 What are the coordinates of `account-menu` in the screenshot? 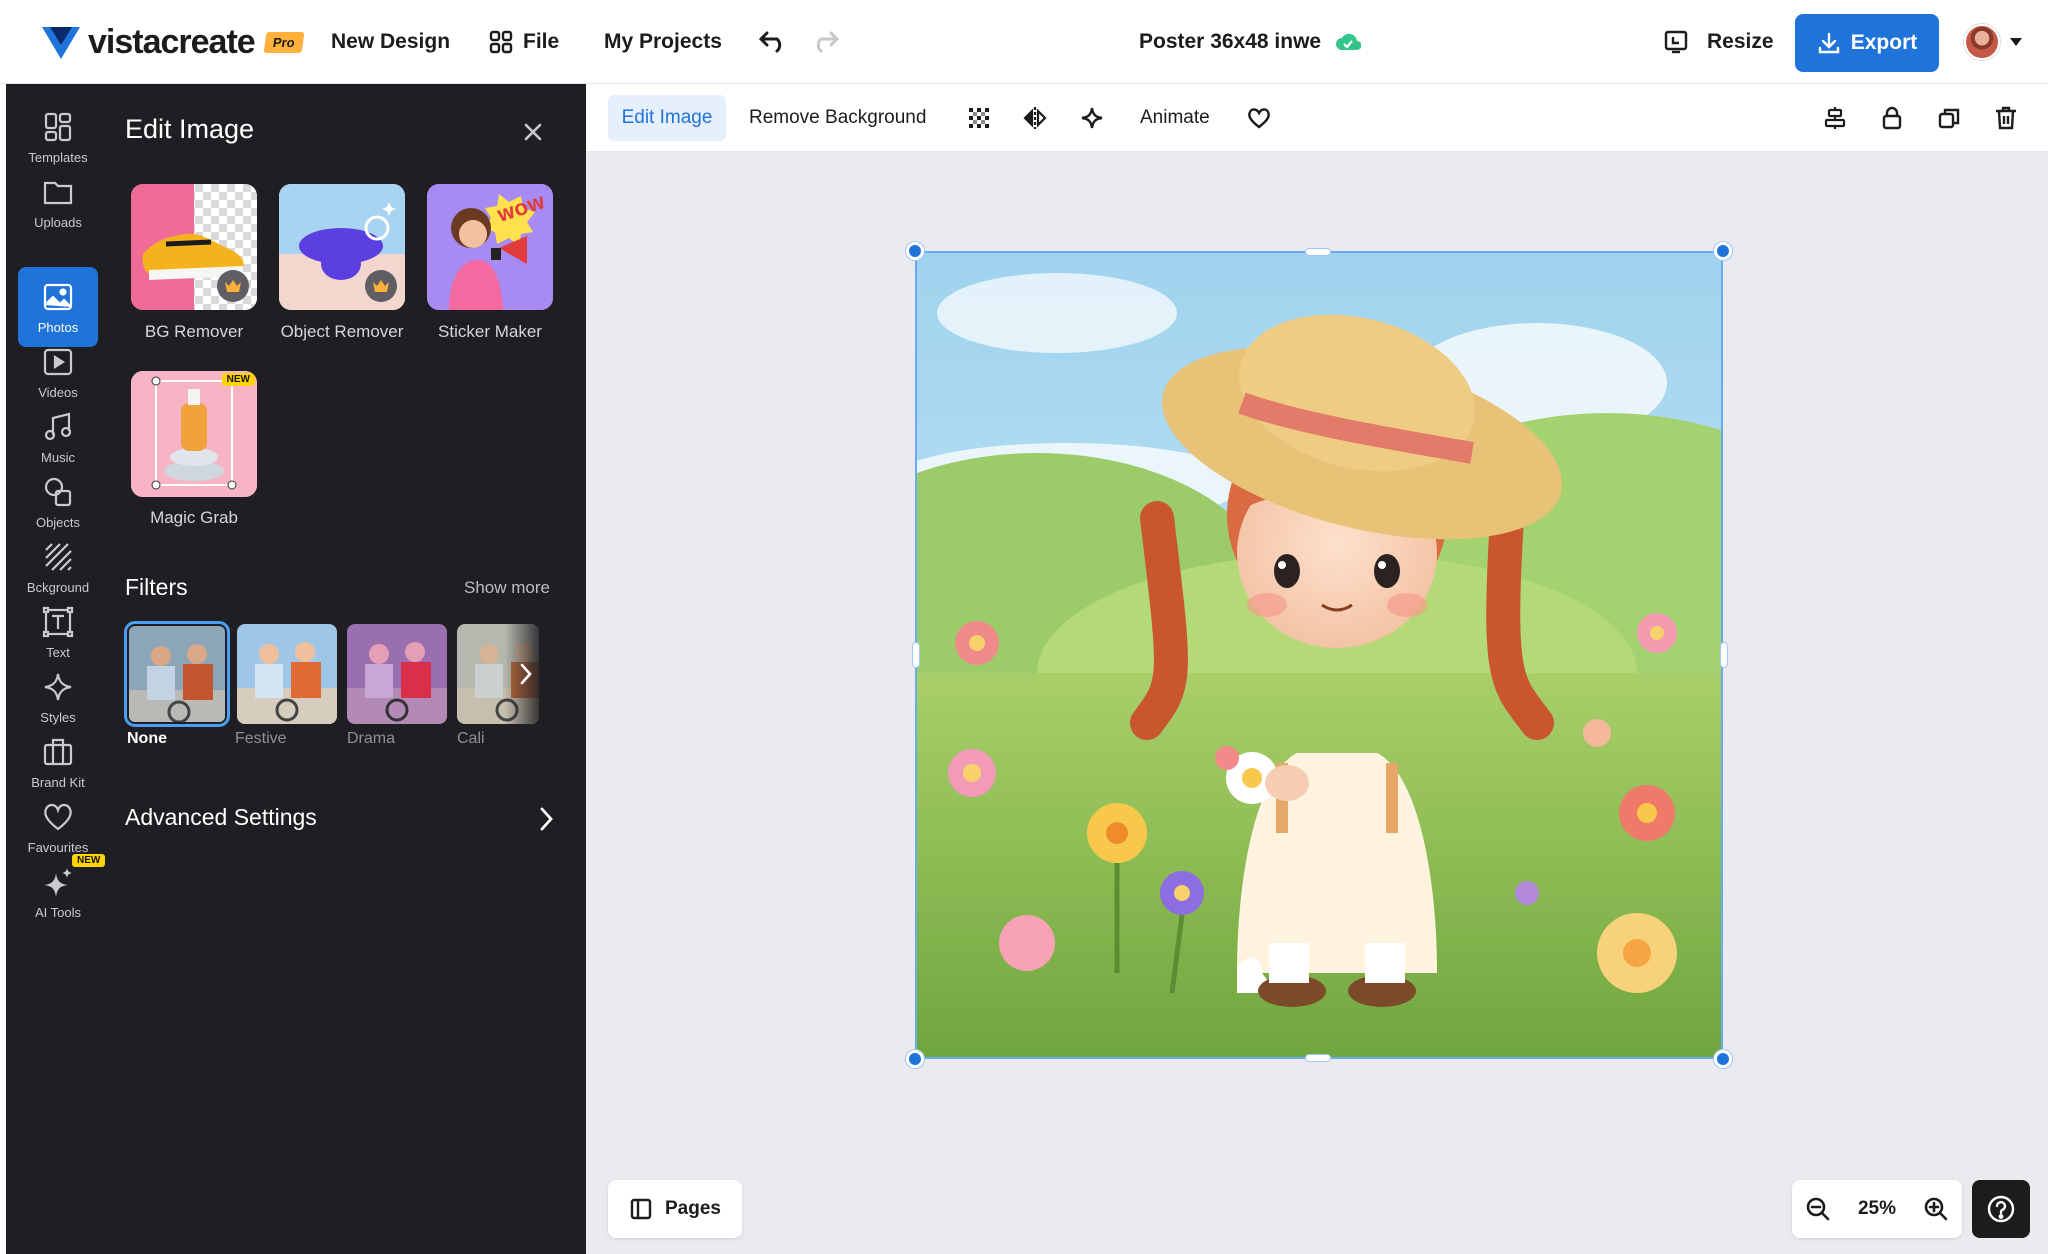 It's located at (1993, 42).